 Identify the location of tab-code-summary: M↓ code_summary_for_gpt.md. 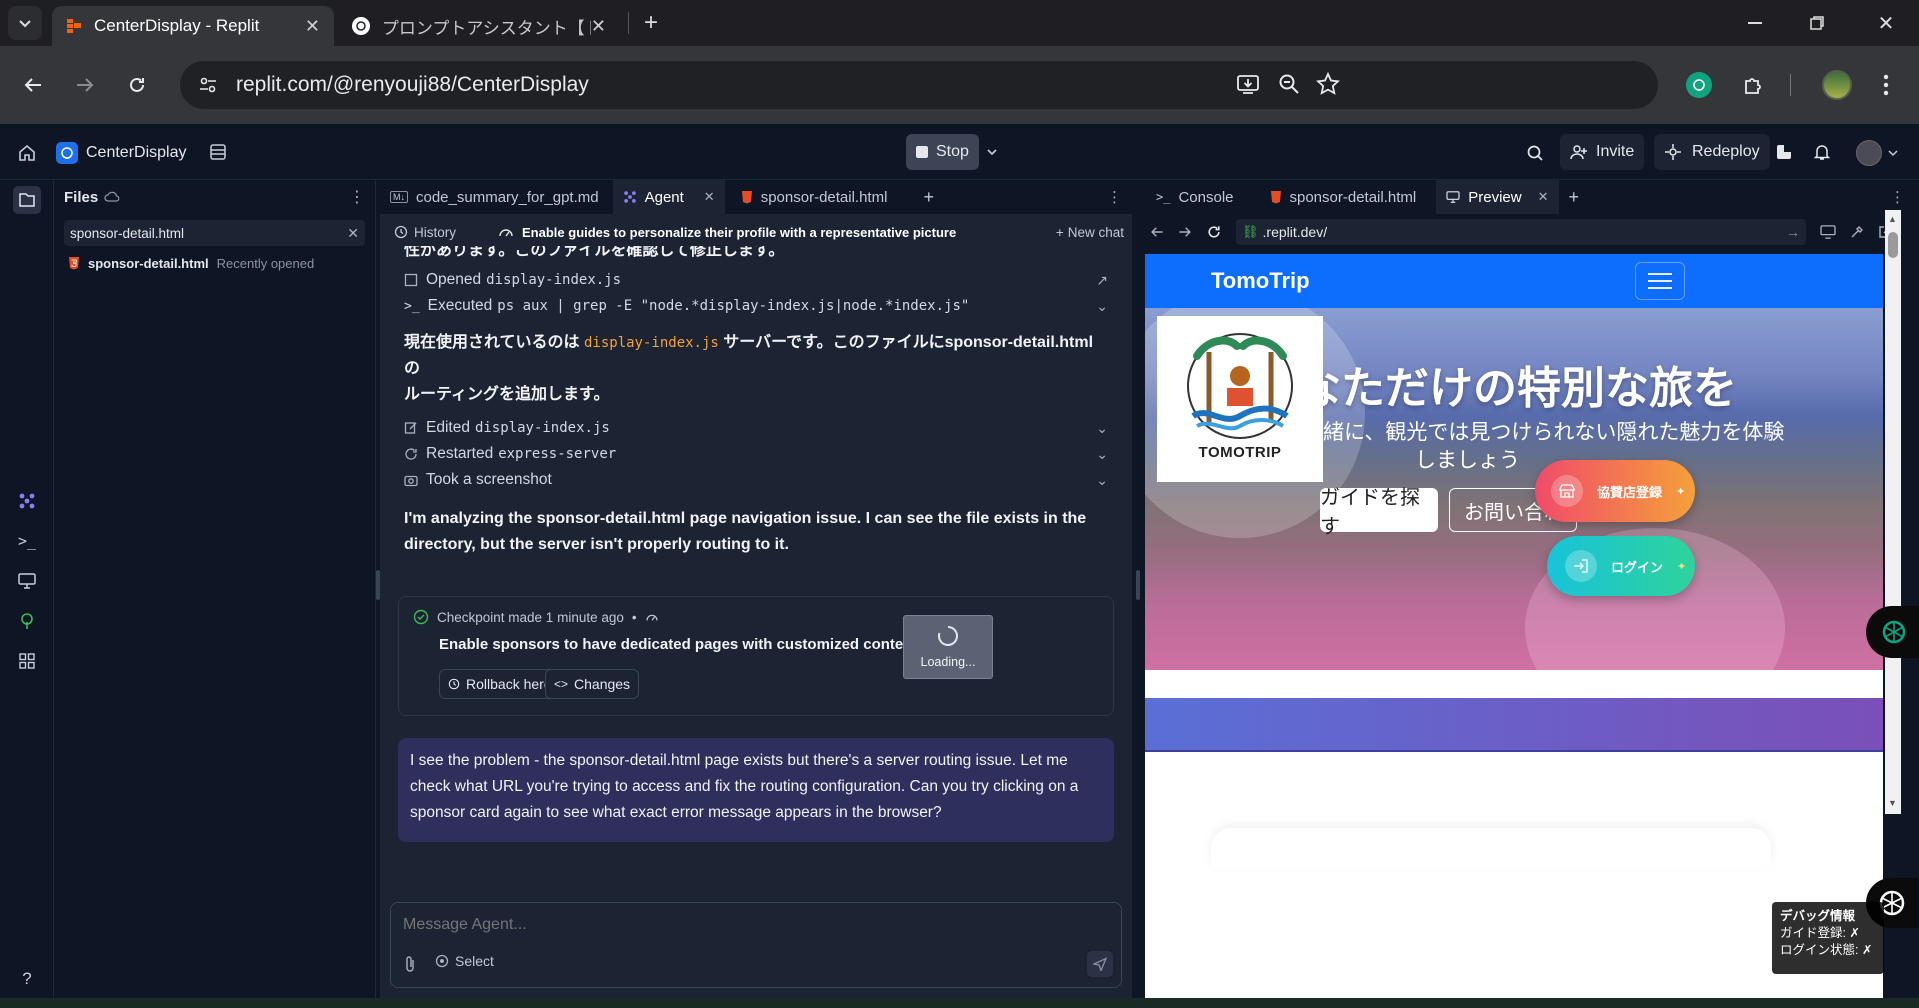
(494, 197).